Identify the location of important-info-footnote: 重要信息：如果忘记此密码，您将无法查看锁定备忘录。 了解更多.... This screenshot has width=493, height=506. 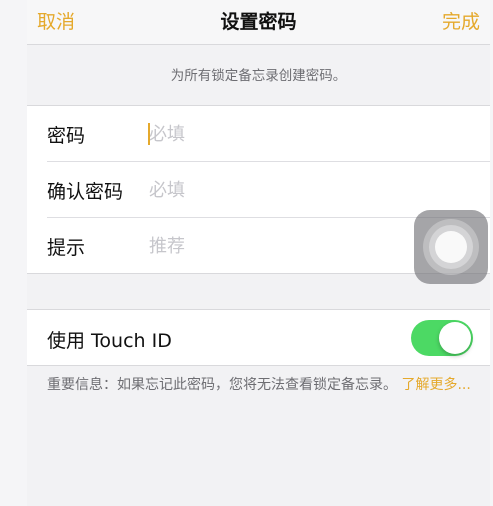
(261, 385).